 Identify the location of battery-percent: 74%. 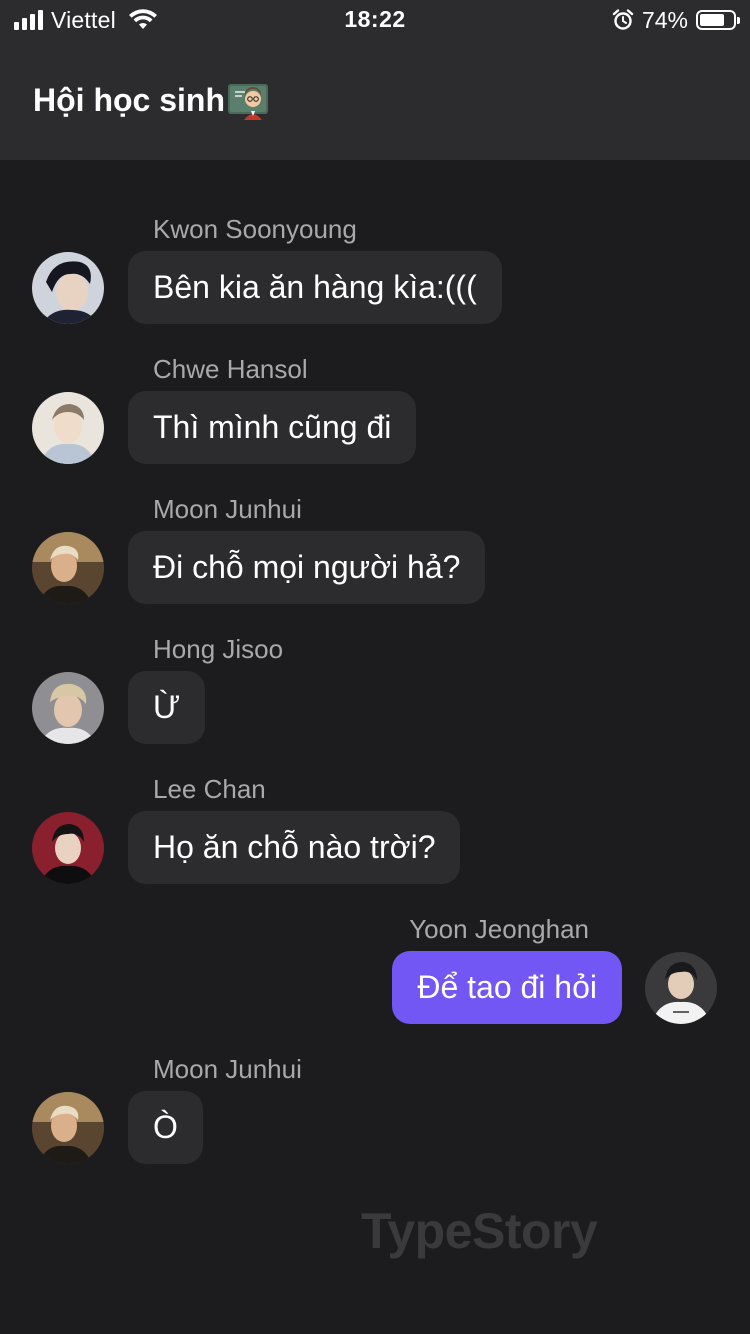
(664, 19).